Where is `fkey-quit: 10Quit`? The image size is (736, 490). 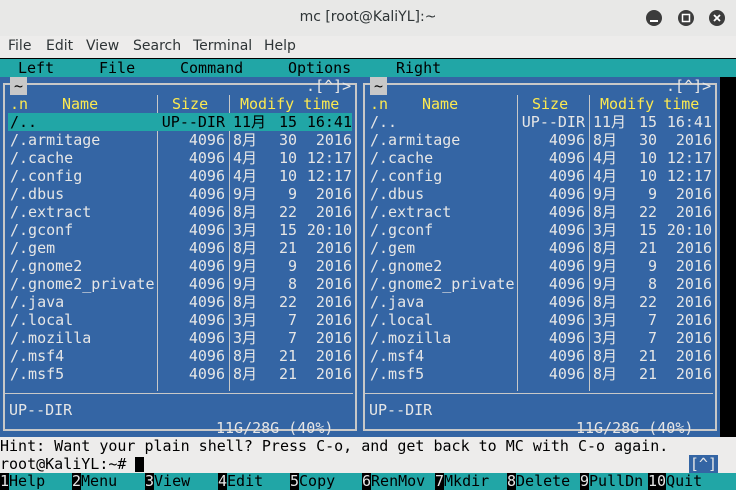
fkey-quit: 10Quit is located at coordinates (692, 481).